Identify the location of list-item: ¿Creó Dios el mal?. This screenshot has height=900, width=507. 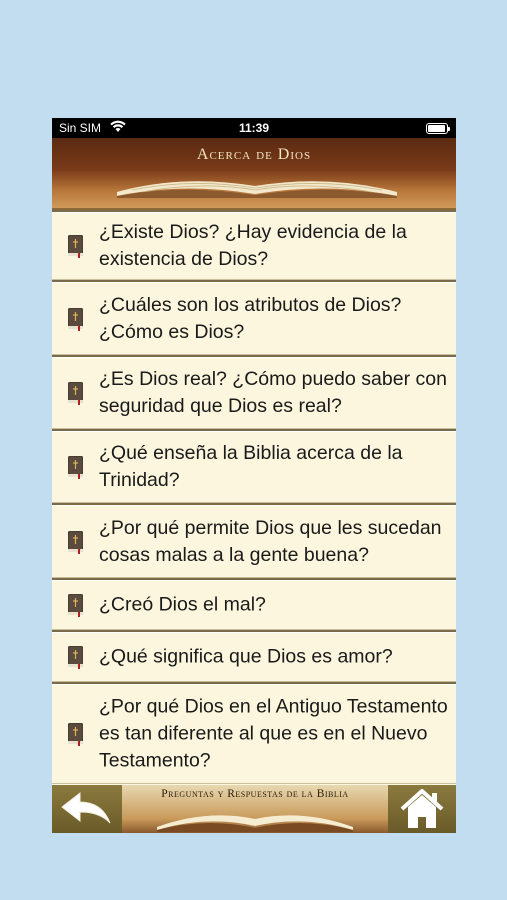
(254, 604).